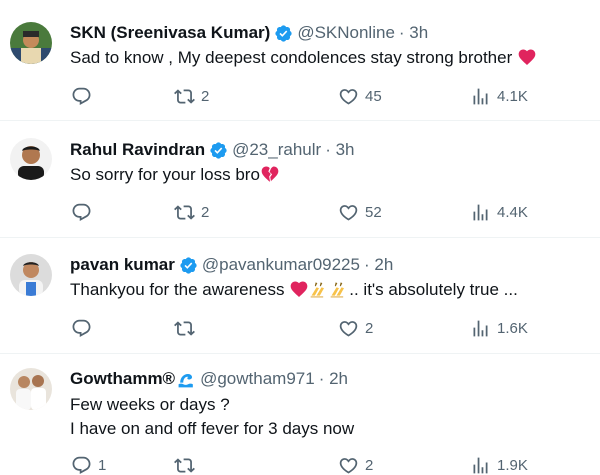 The image size is (600, 475). What do you see at coordinates (373, 212) in the screenshot?
I see `like-count: 52` at bounding box center [373, 212].